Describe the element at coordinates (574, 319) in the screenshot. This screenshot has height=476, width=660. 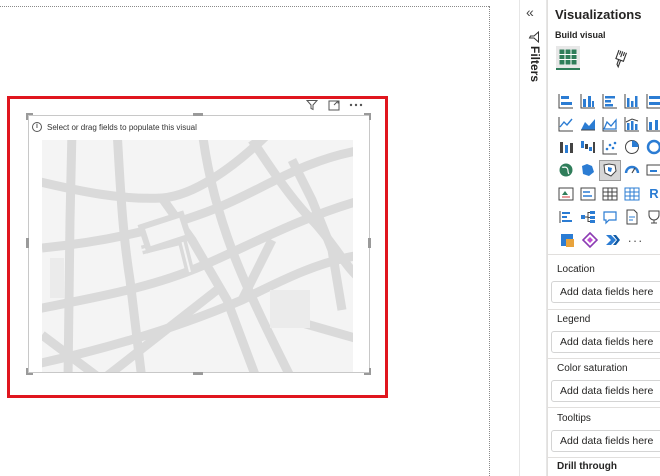
I see `well-label-legend: Legend` at that location.